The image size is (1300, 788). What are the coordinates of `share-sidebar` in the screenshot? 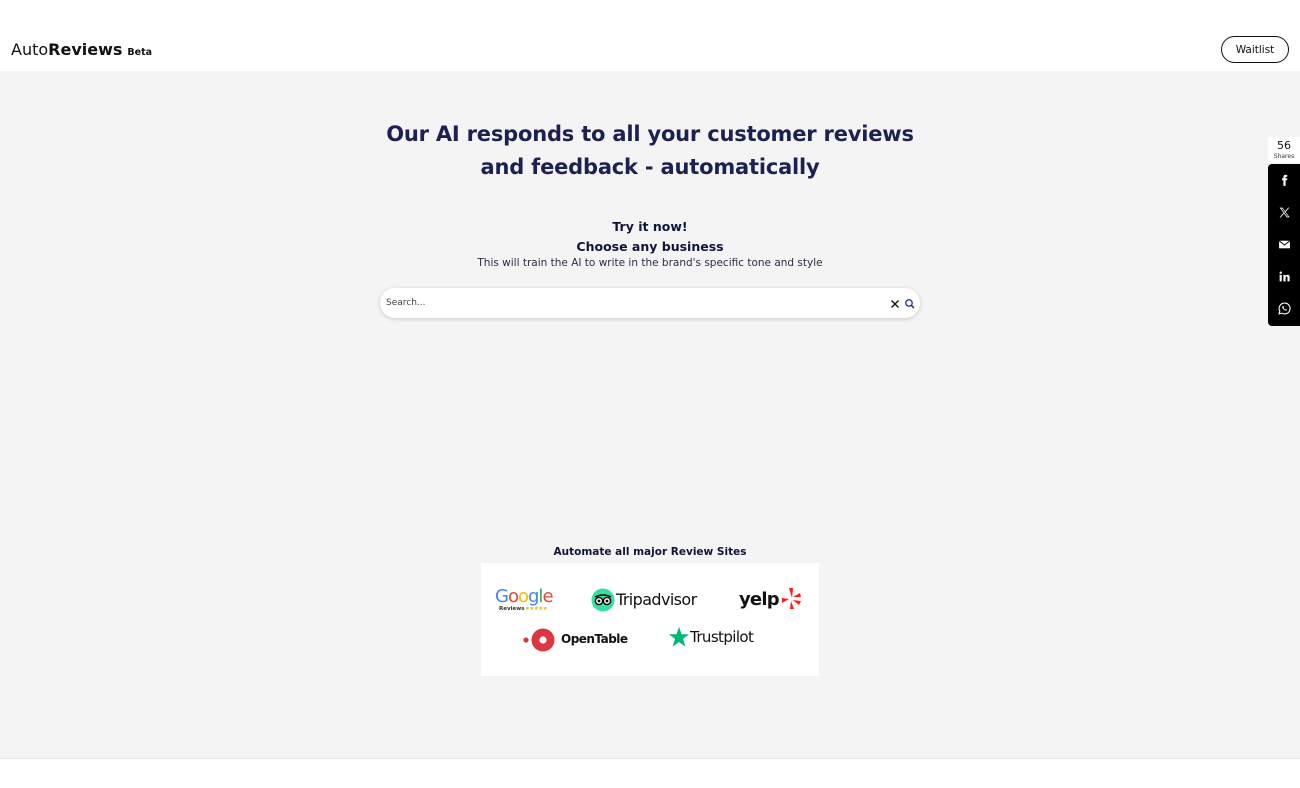 It's located at (1284, 245).